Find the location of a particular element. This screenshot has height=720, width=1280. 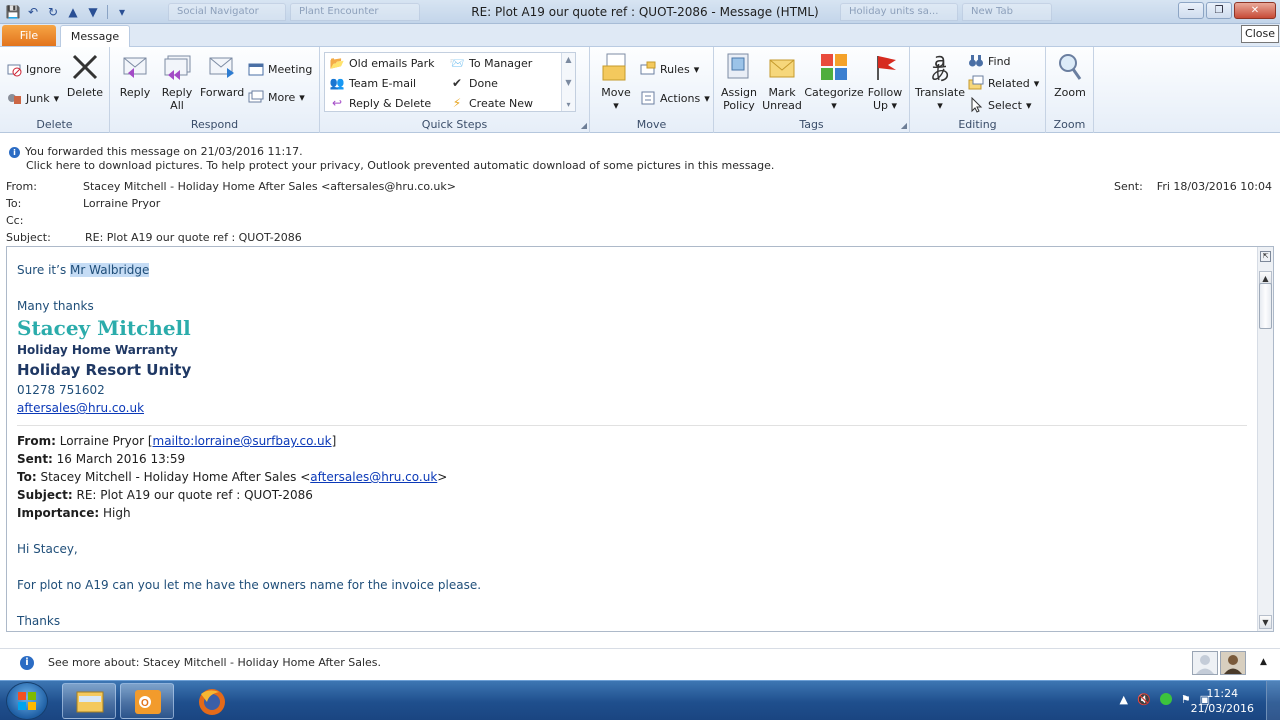

svg-text: O is located at coordinates (145, 703).